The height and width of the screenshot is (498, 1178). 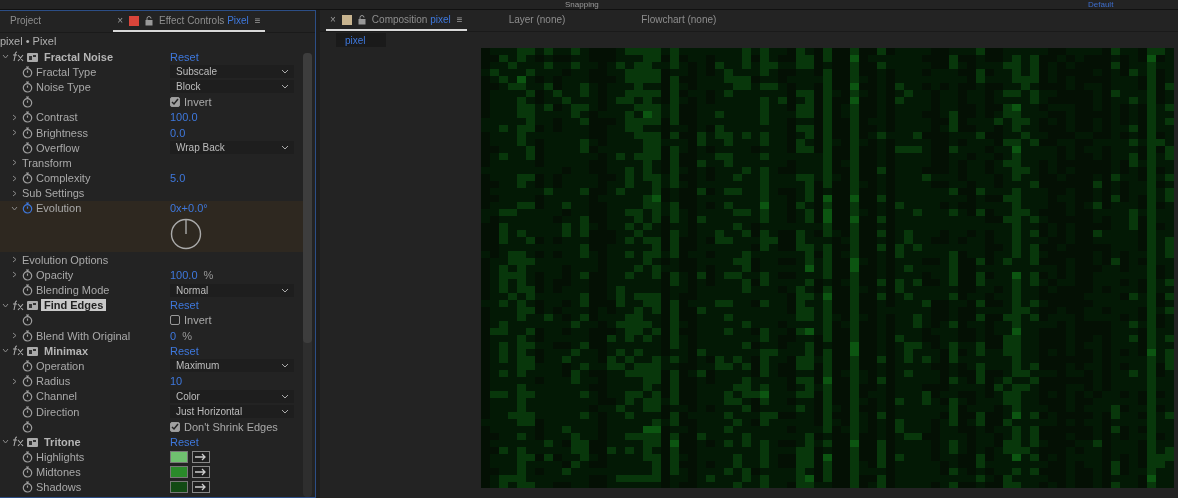 What do you see at coordinates (79, 56) in the screenshot?
I see `effect-name: Fractal Noise` at bounding box center [79, 56].